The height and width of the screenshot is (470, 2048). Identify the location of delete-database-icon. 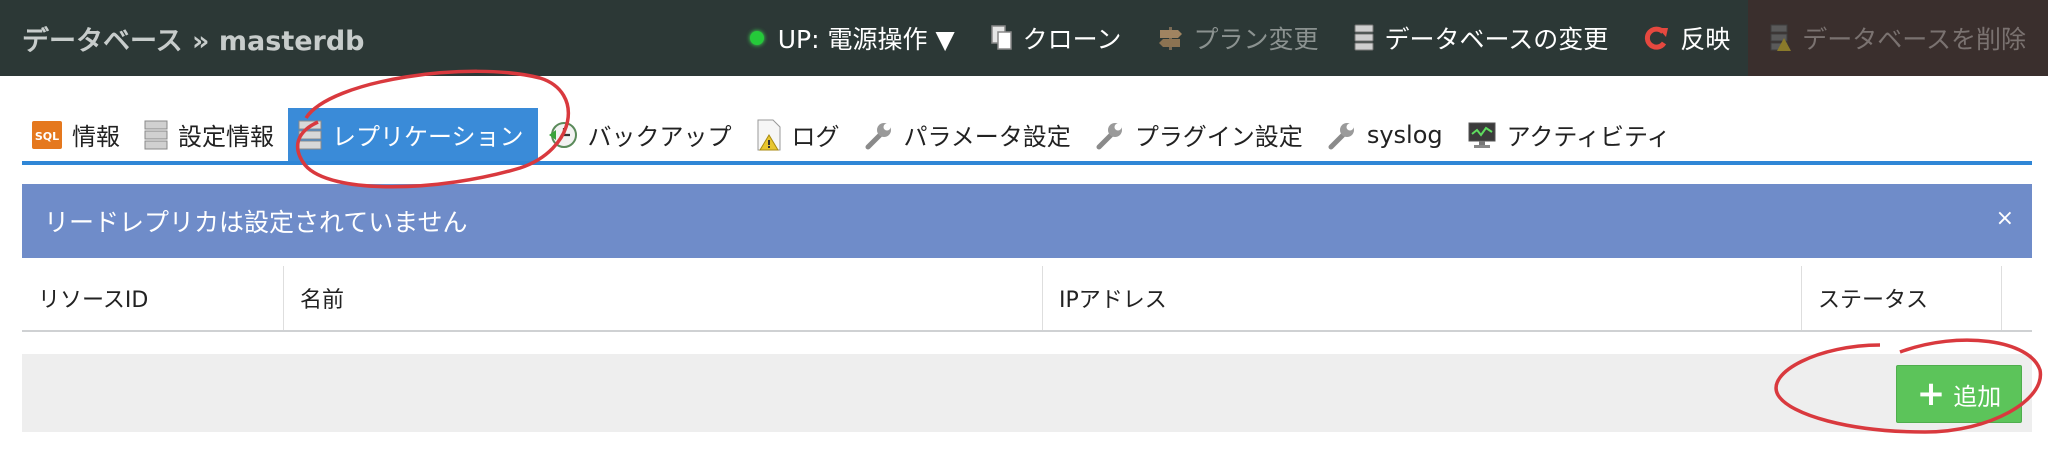
(1781, 38).